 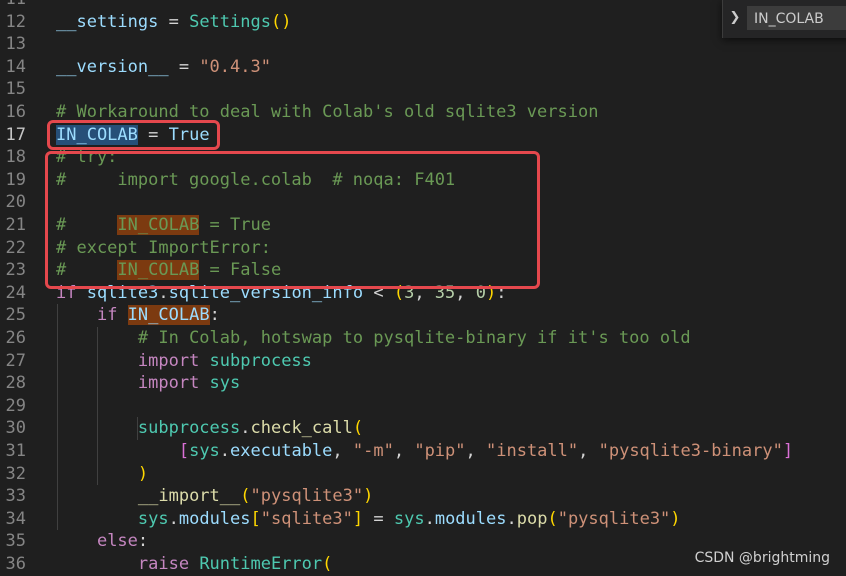 What do you see at coordinates (532, 451) in the screenshot?
I see `code-token: "install"` at bounding box center [532, 451].